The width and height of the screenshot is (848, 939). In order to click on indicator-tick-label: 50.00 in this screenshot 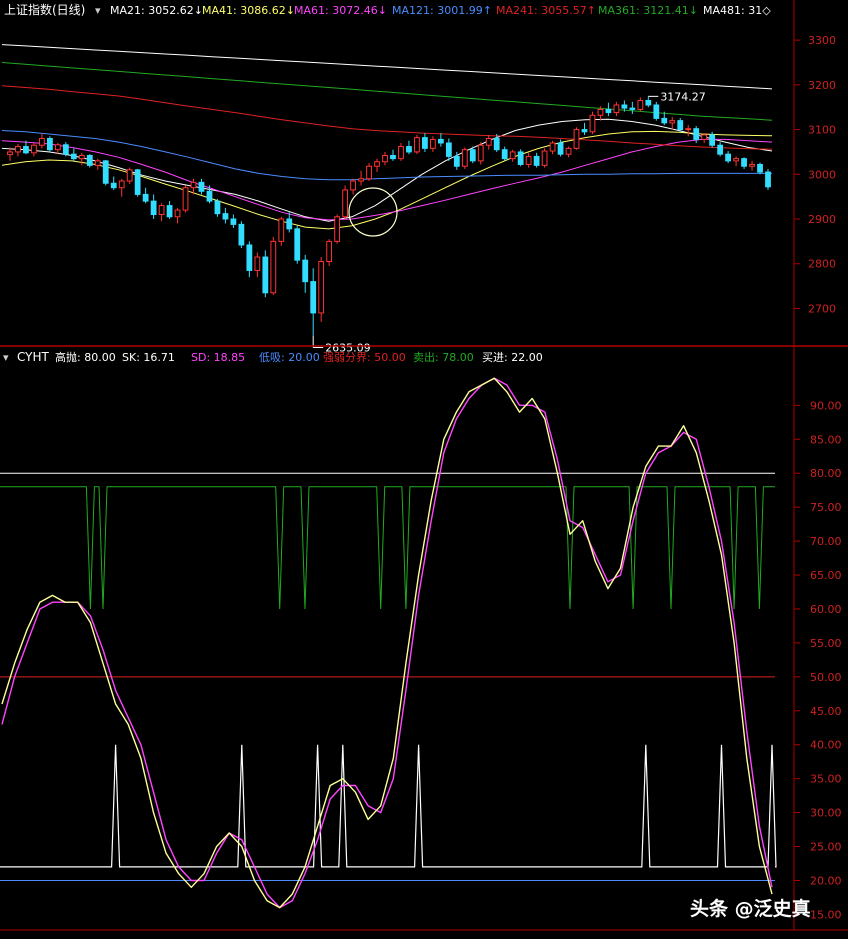, I will do `click(826, 677)`.